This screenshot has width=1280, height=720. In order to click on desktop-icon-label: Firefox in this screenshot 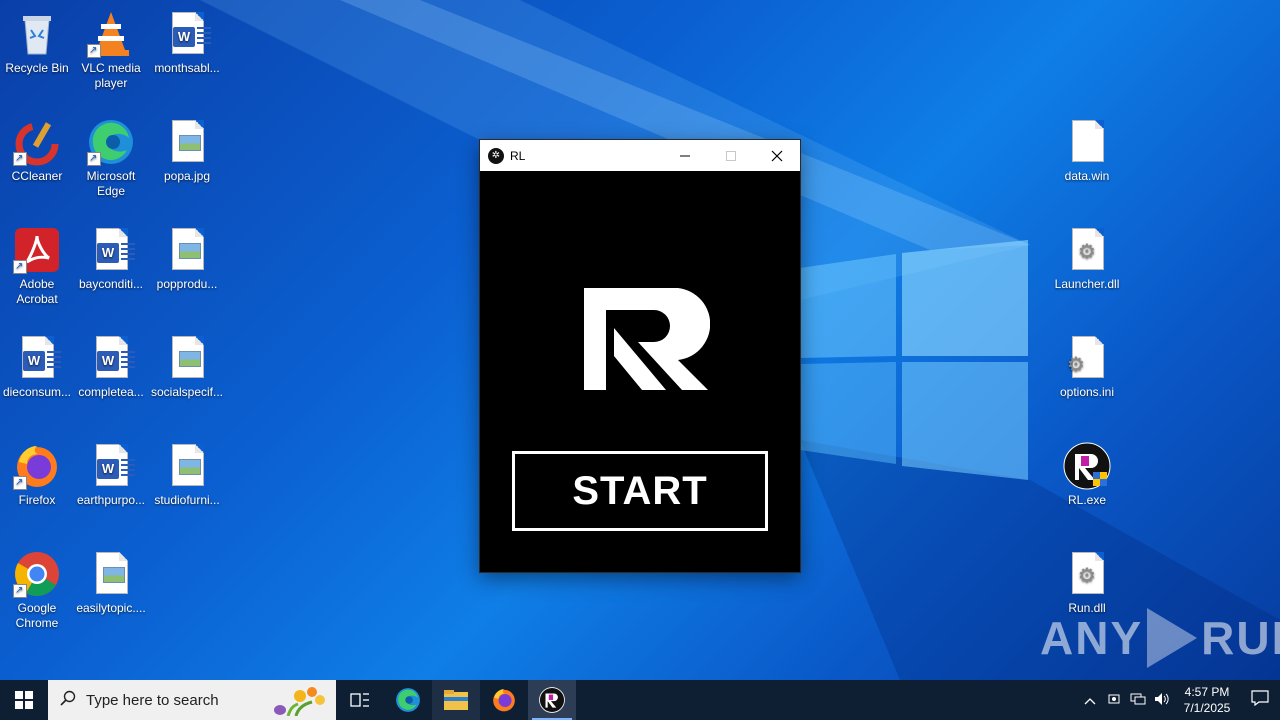, I will do `click(37, 500)`.